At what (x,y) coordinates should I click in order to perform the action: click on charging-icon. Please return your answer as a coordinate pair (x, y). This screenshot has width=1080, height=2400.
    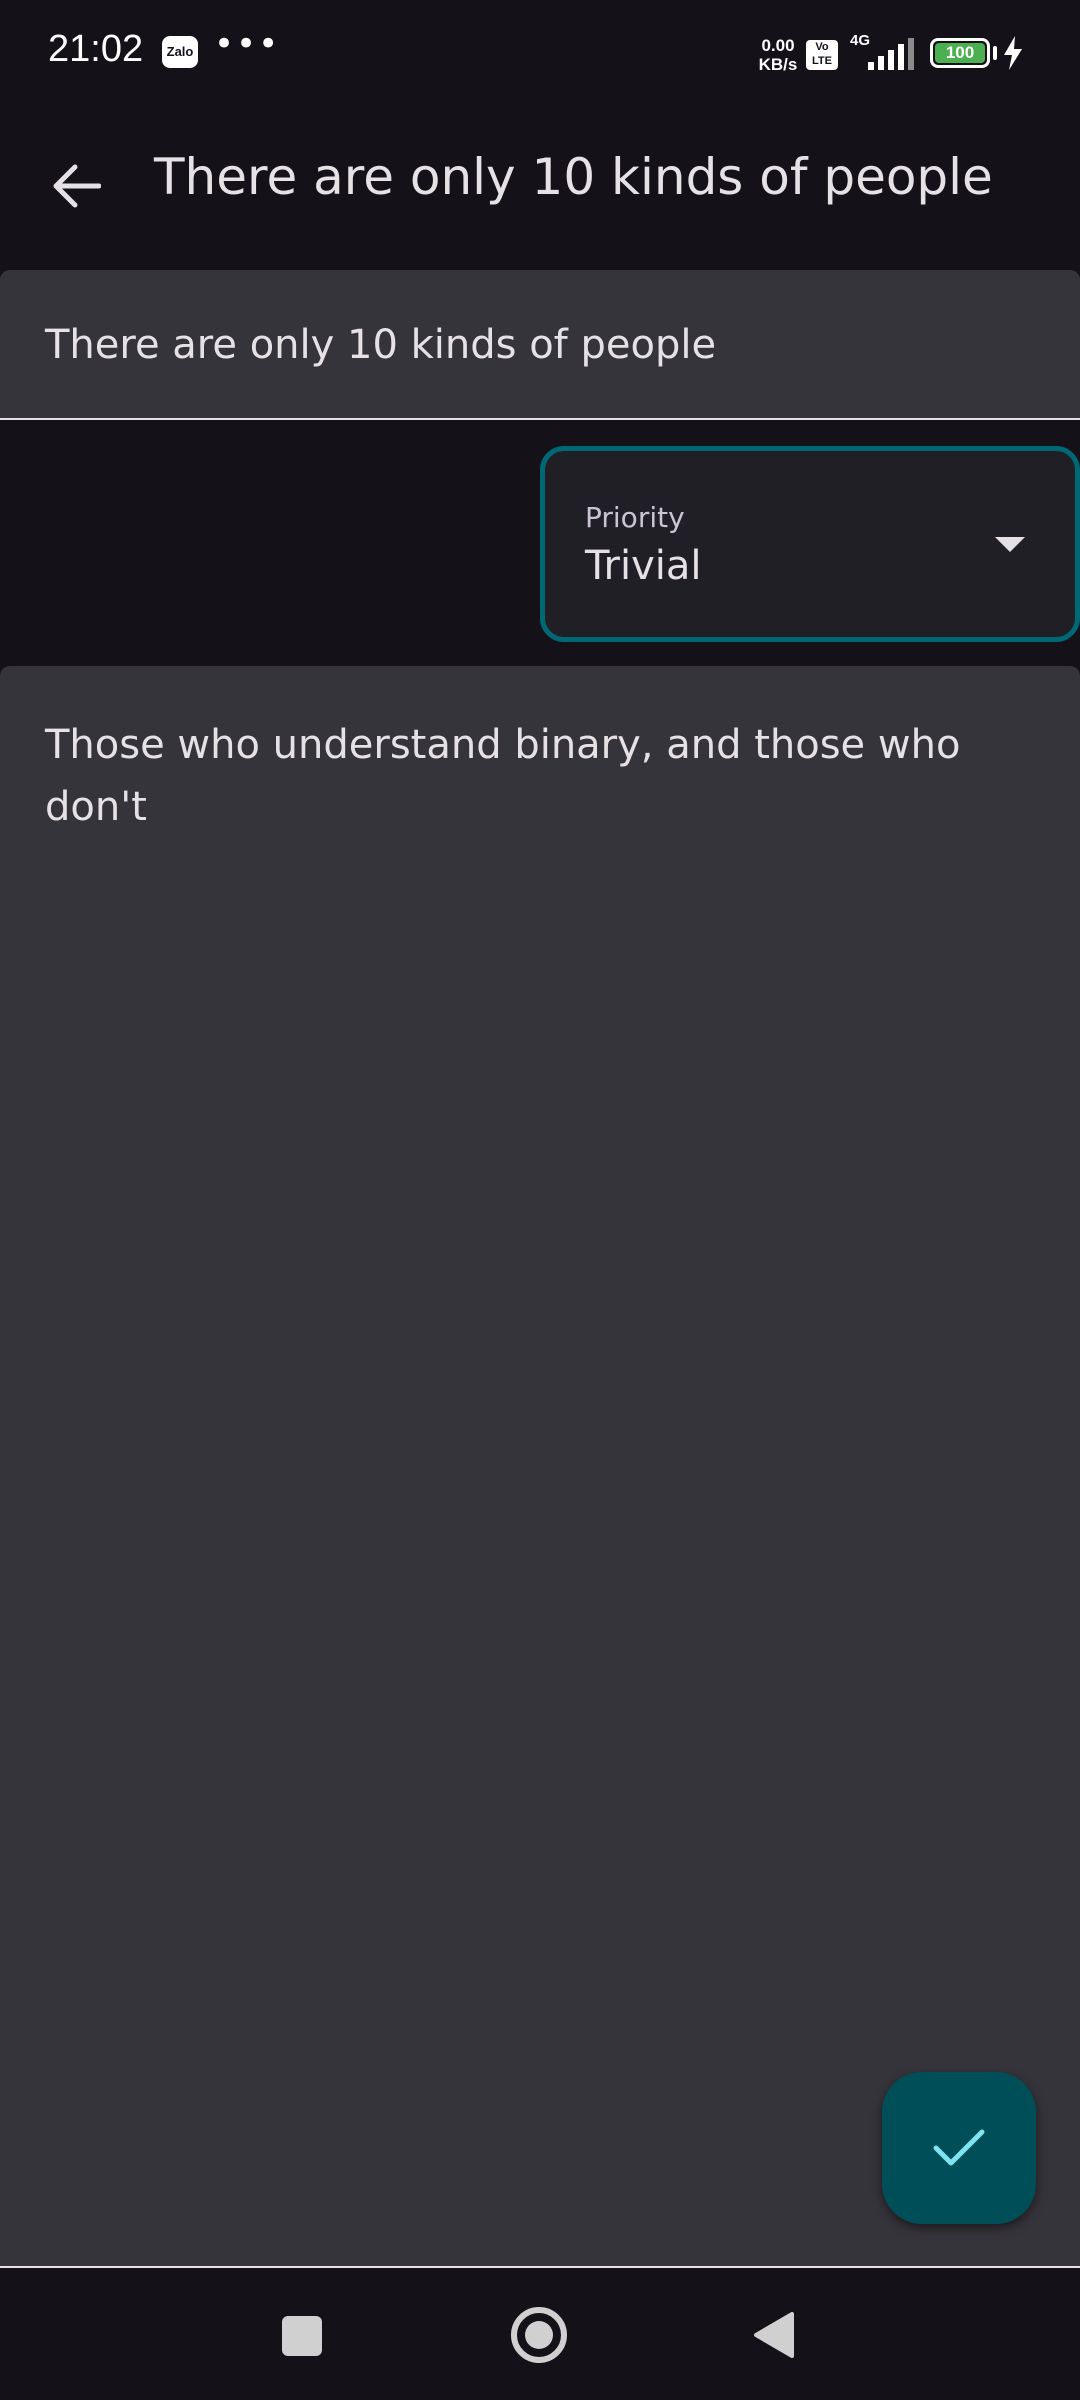
    Looking at the image, I should click on (1013, 53).